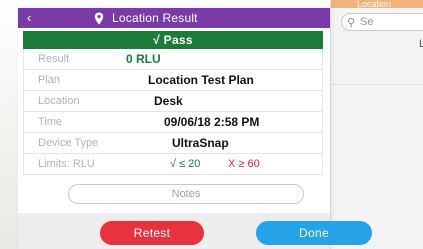 This screenshot has height=249, width=423. I want to click on location-row: Location Desk, so click(173, 101).